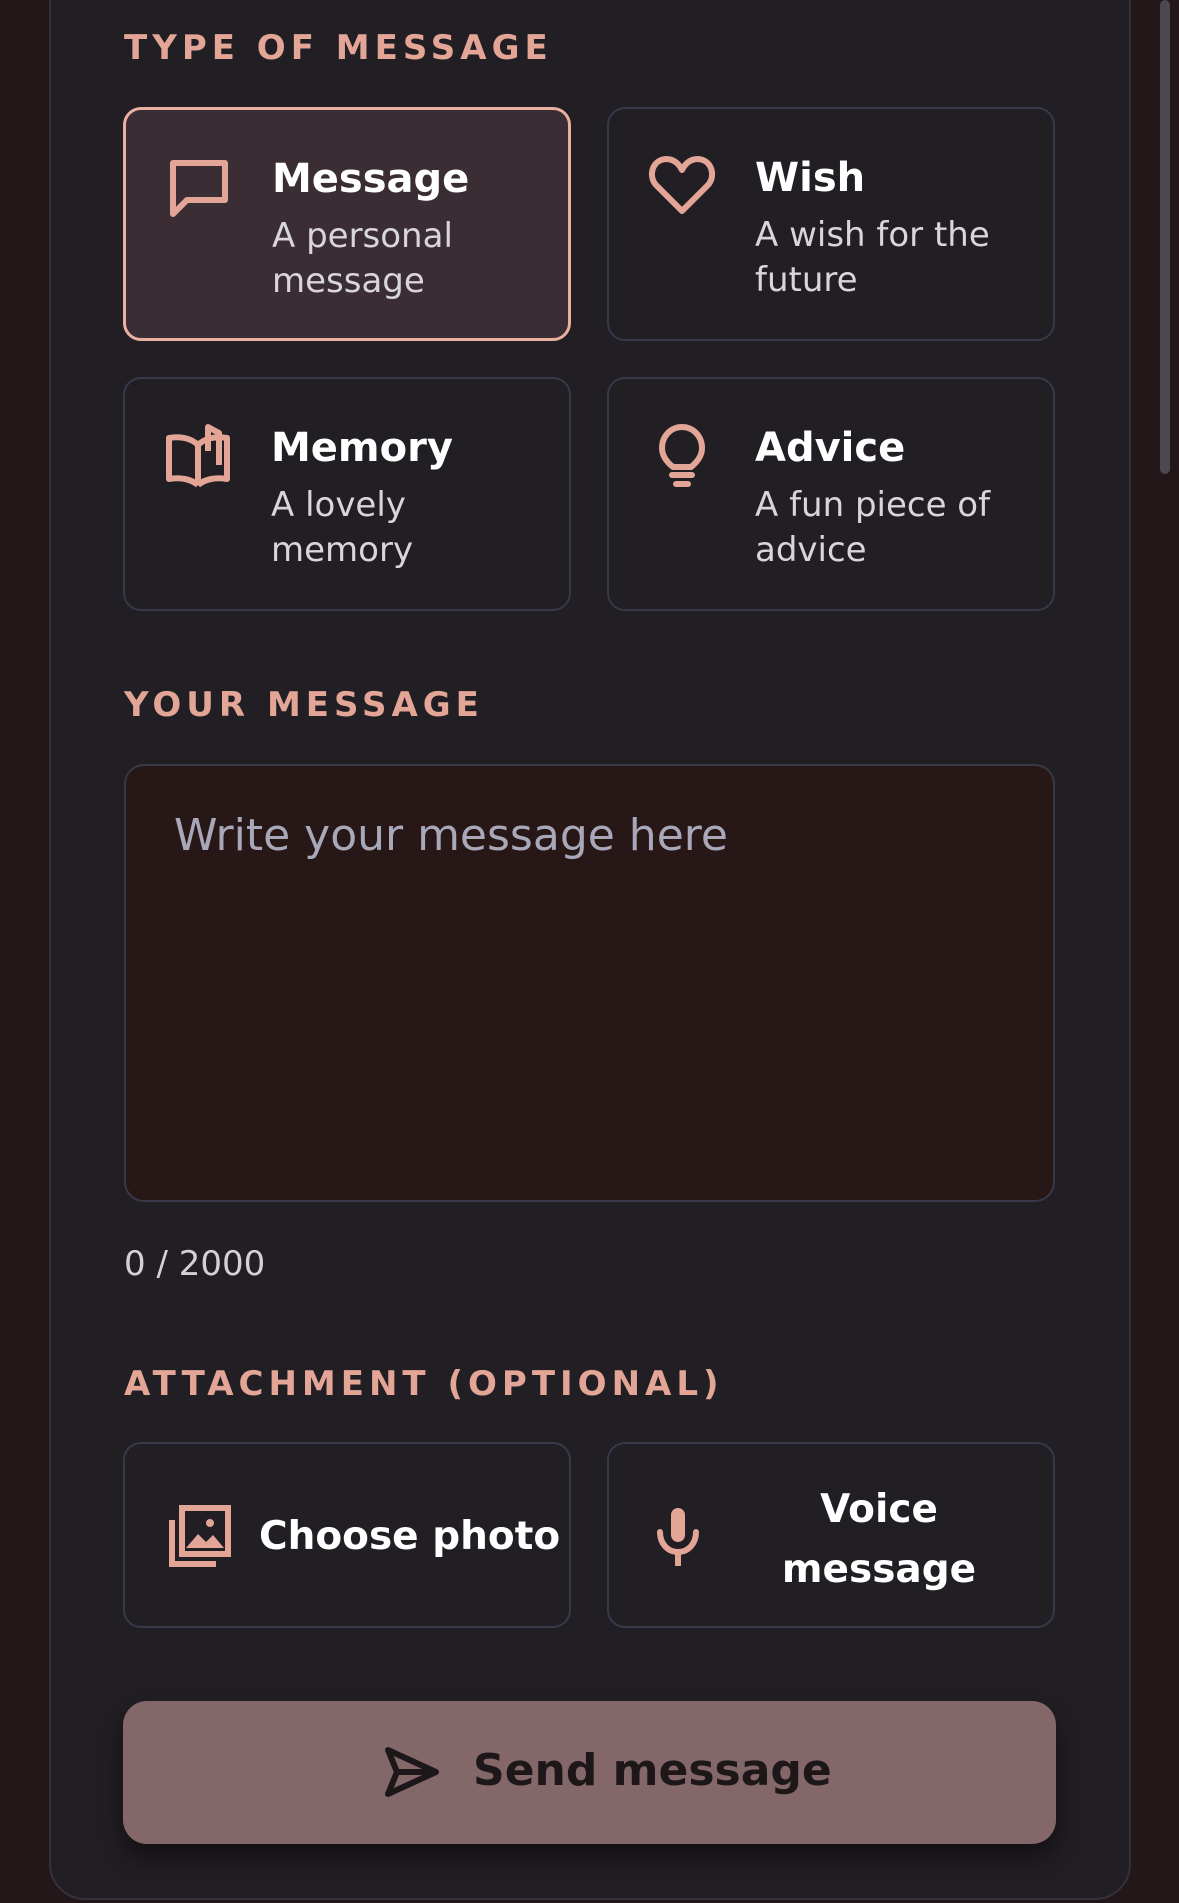 Image resolution: width=1179 pixels, height=1903 pixels. I want to click on voice-message-label: Voice message, so click(879, 1539).